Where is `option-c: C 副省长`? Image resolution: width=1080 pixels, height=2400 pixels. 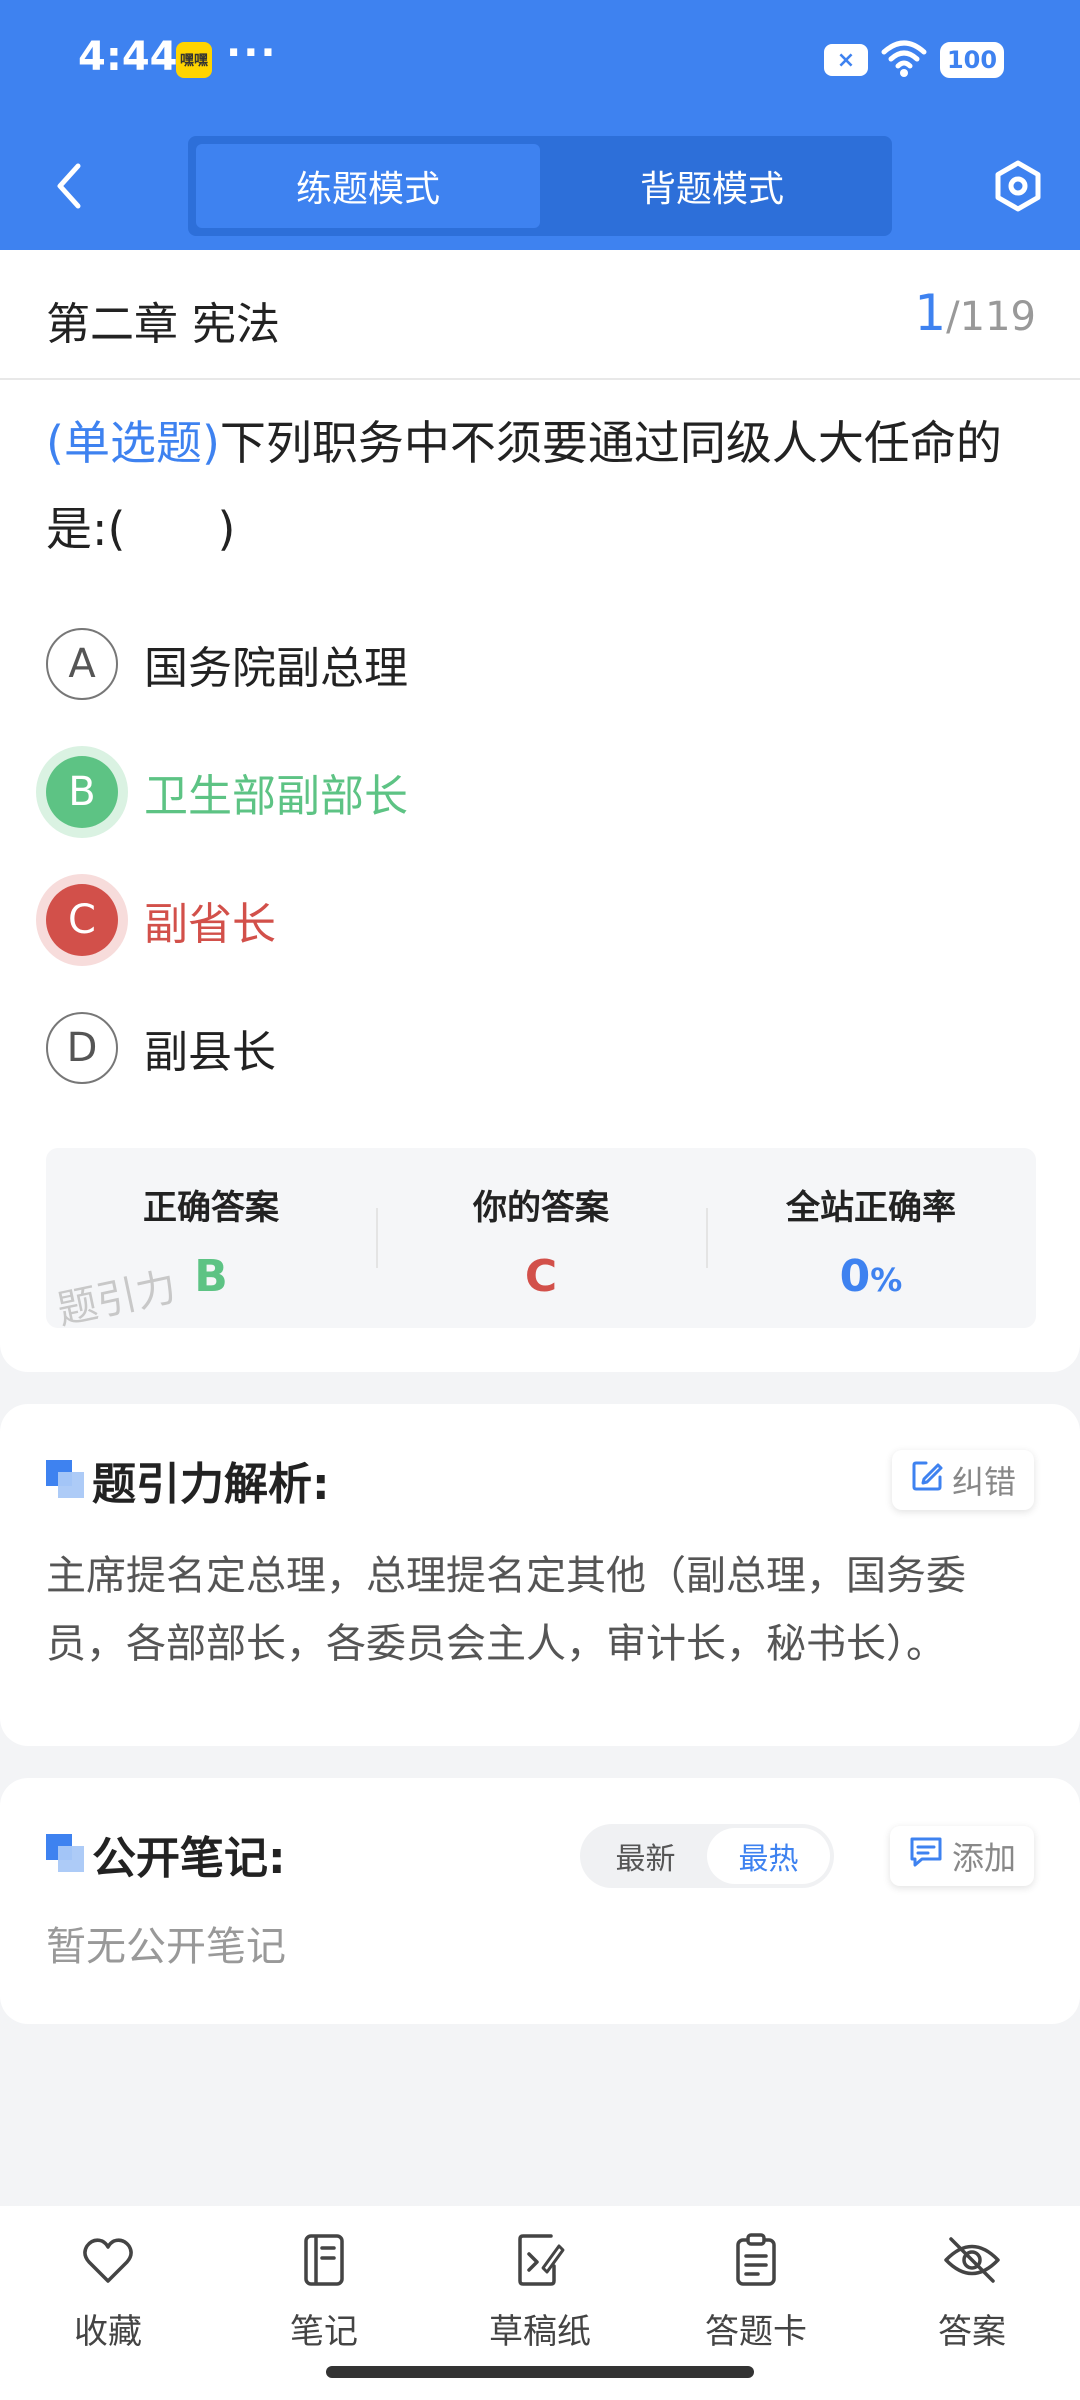 option-c: C 副省长 is located at coordinates (526, 920).